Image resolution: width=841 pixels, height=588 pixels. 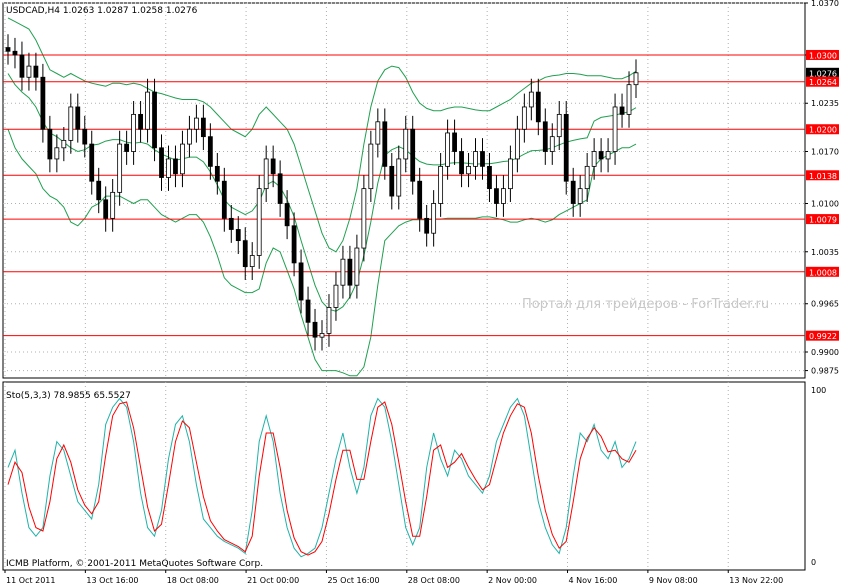 I want to click on level-label: 1.0079, so click(x=823, y=220).